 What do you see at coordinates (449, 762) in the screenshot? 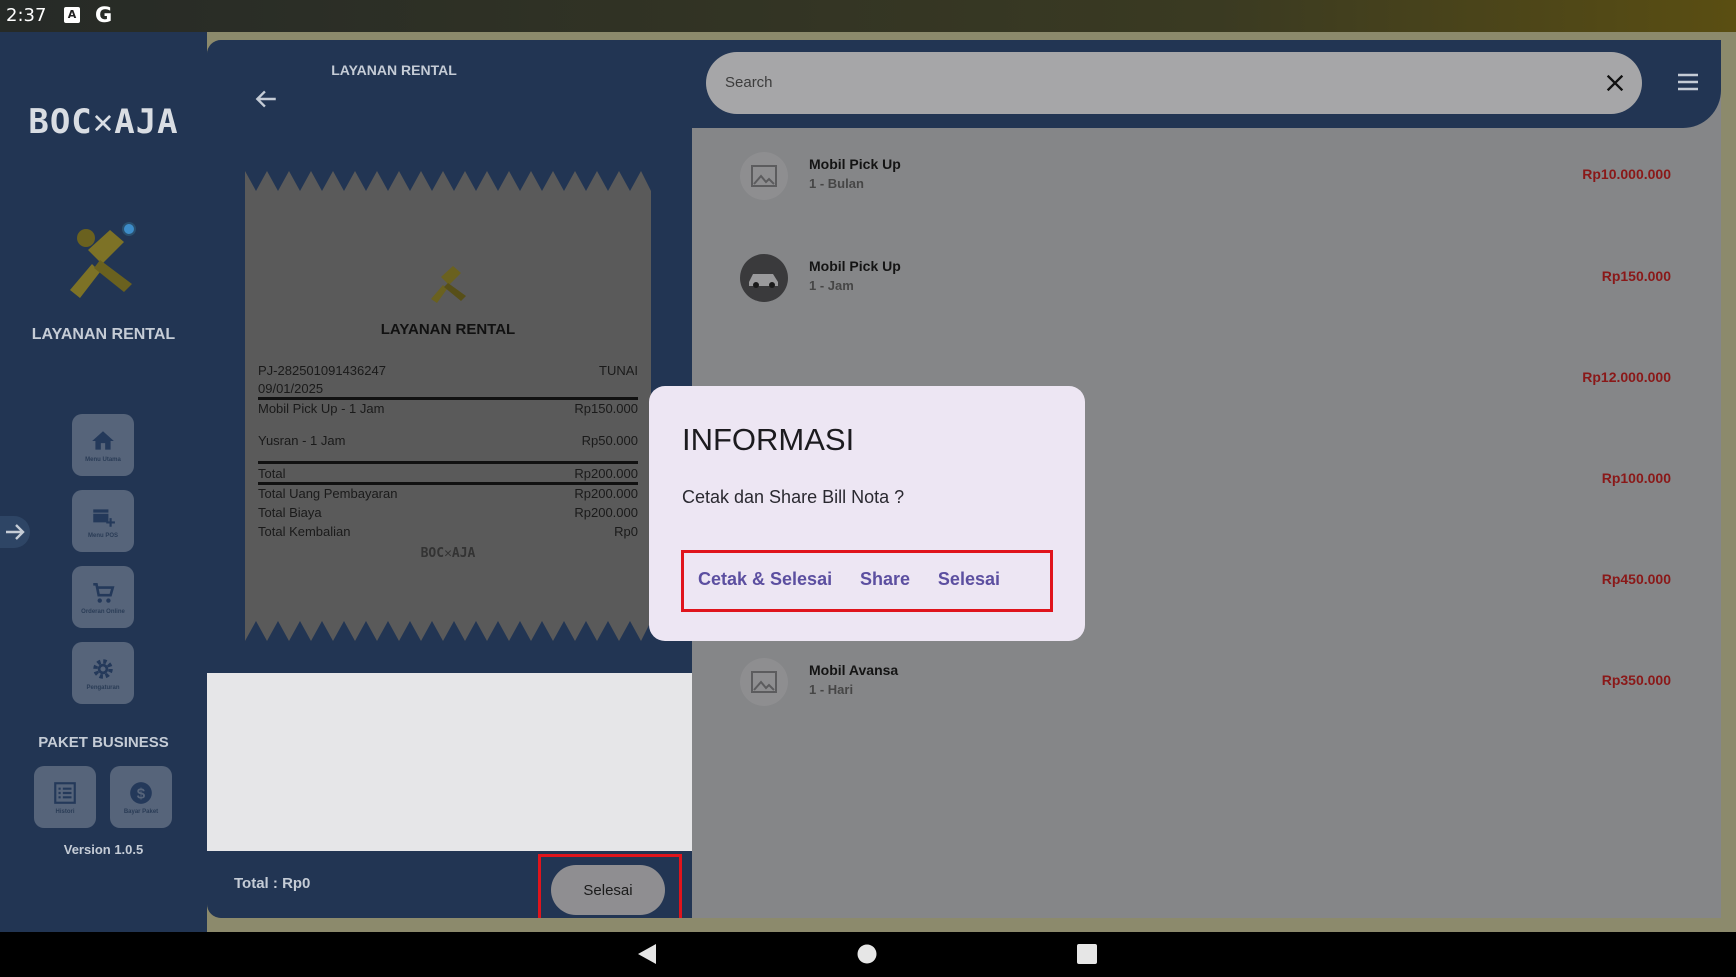
I see `receipt-panel-blank` at bounding box center [449, 762].